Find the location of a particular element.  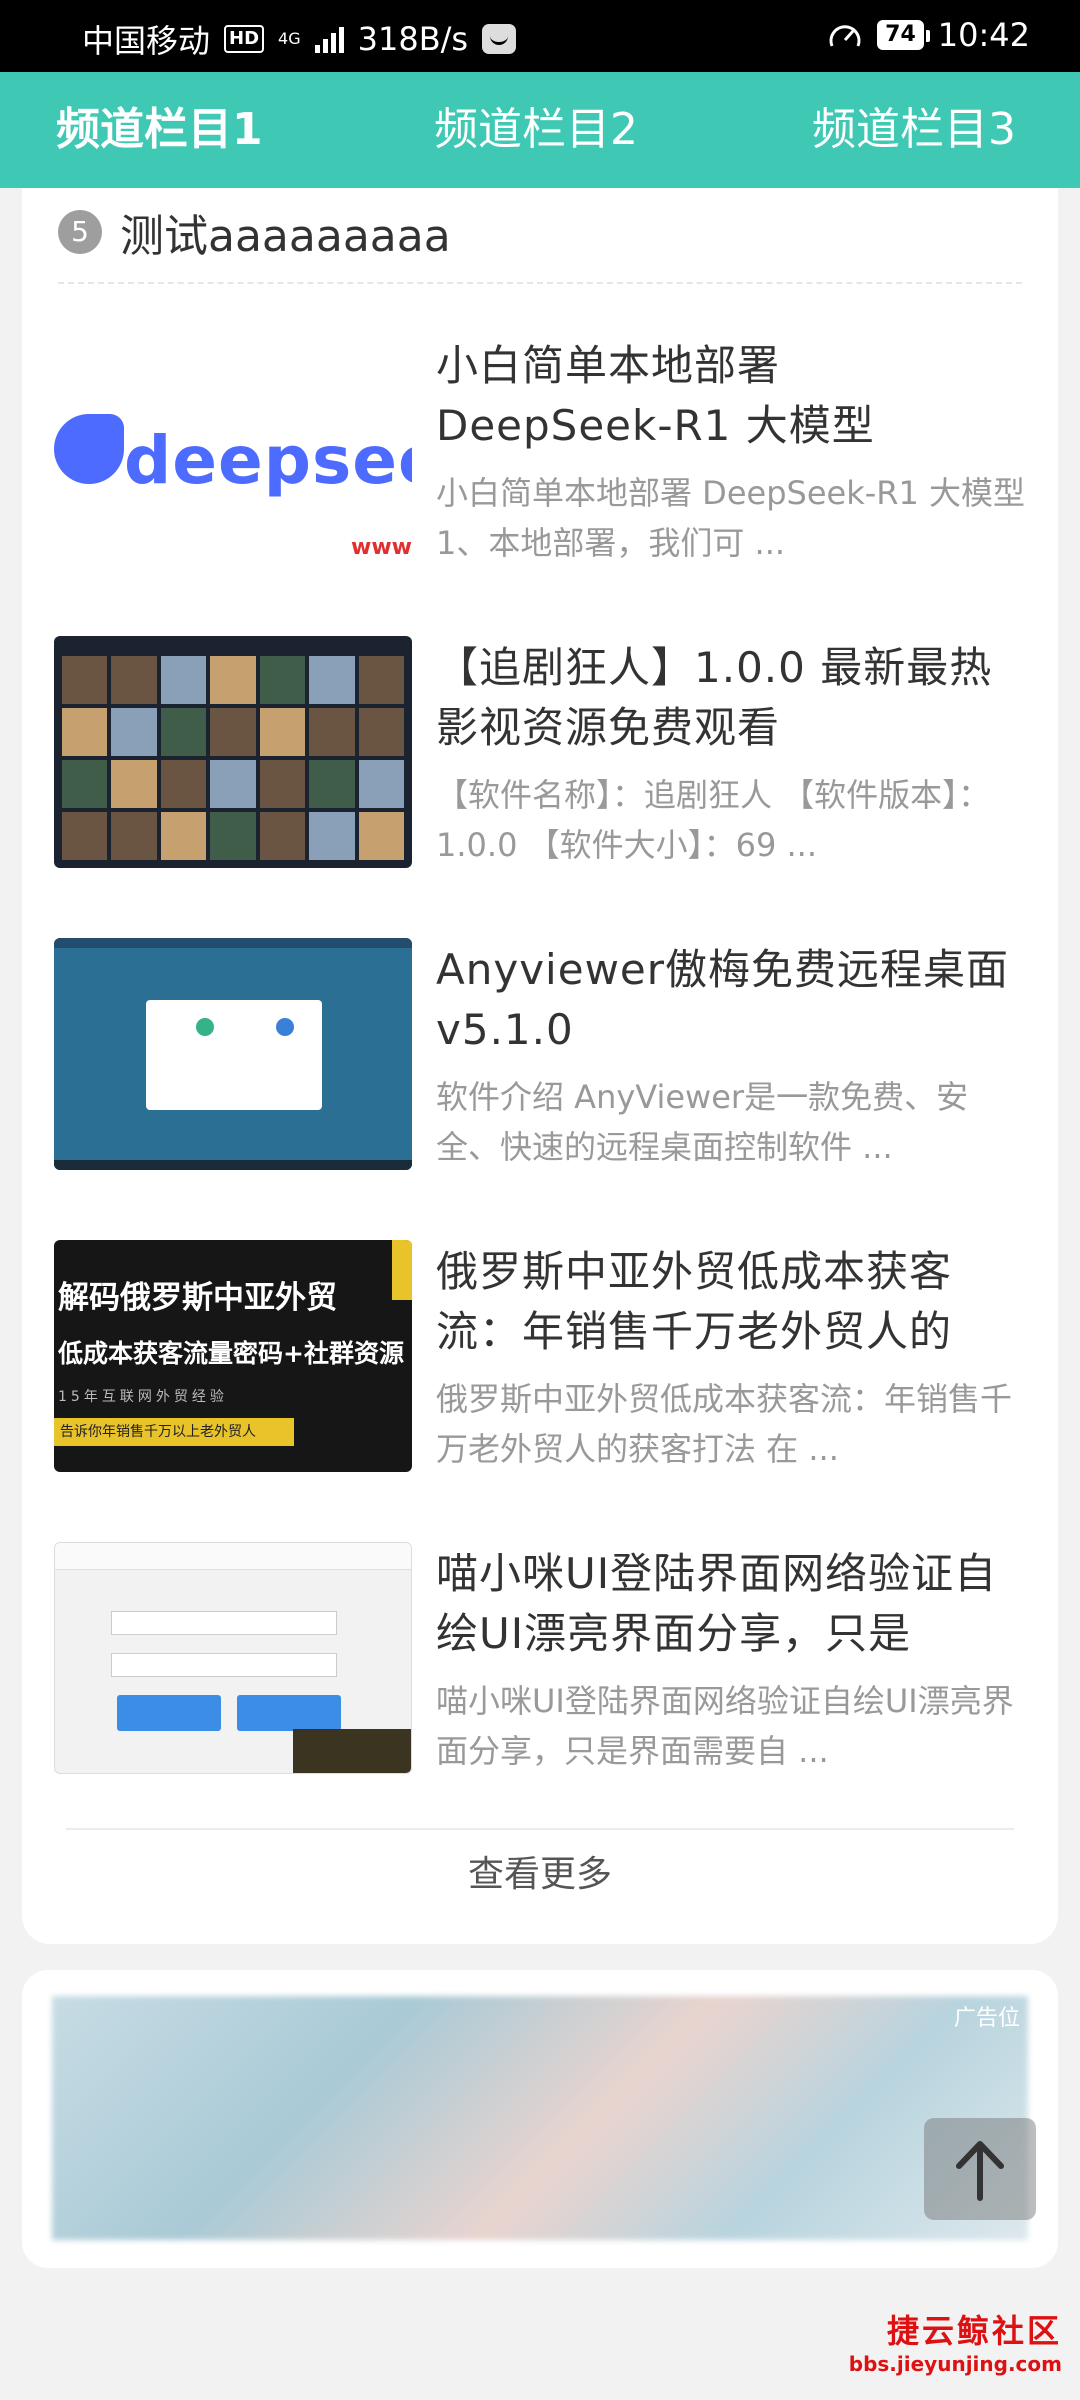

status-right: 74 10:42 is located at coordinates (928, 35).